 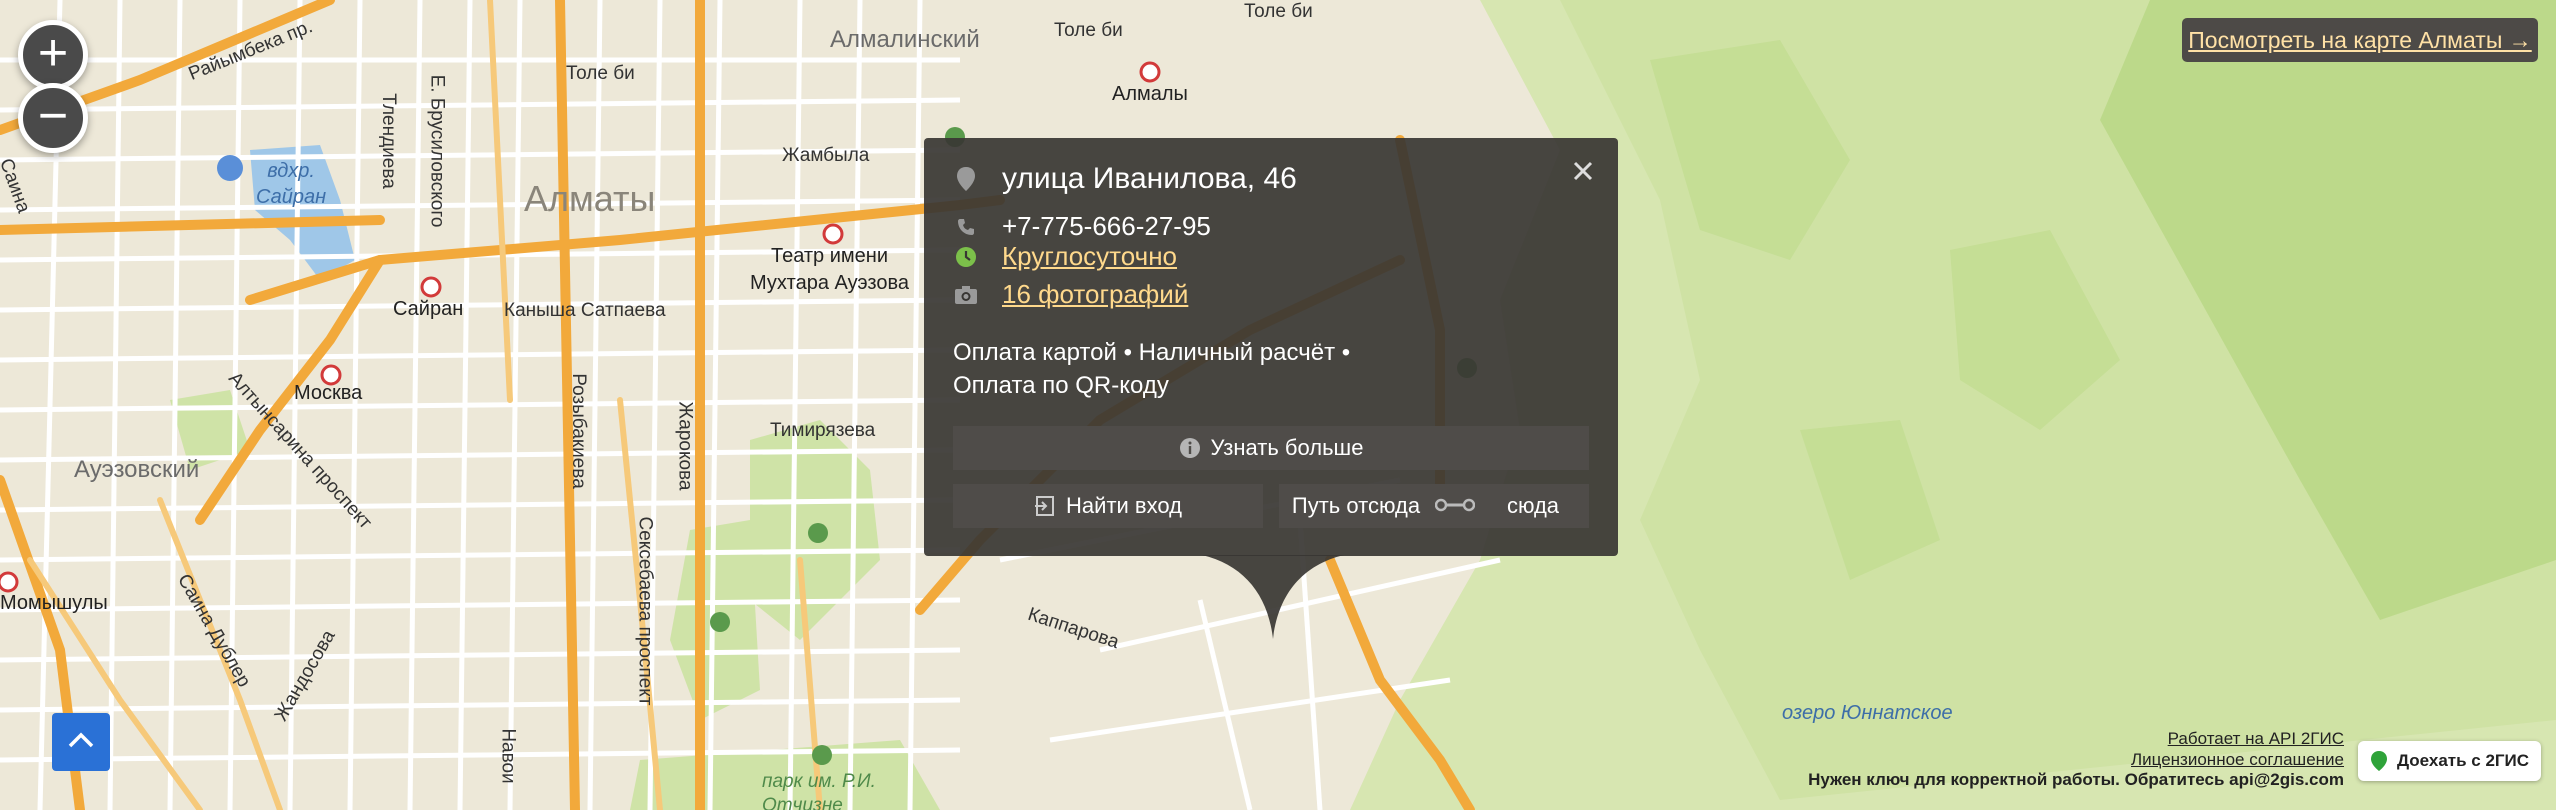 I want to click on metro-label-momyshuly: Момышулы, so click(x=54, y=603).